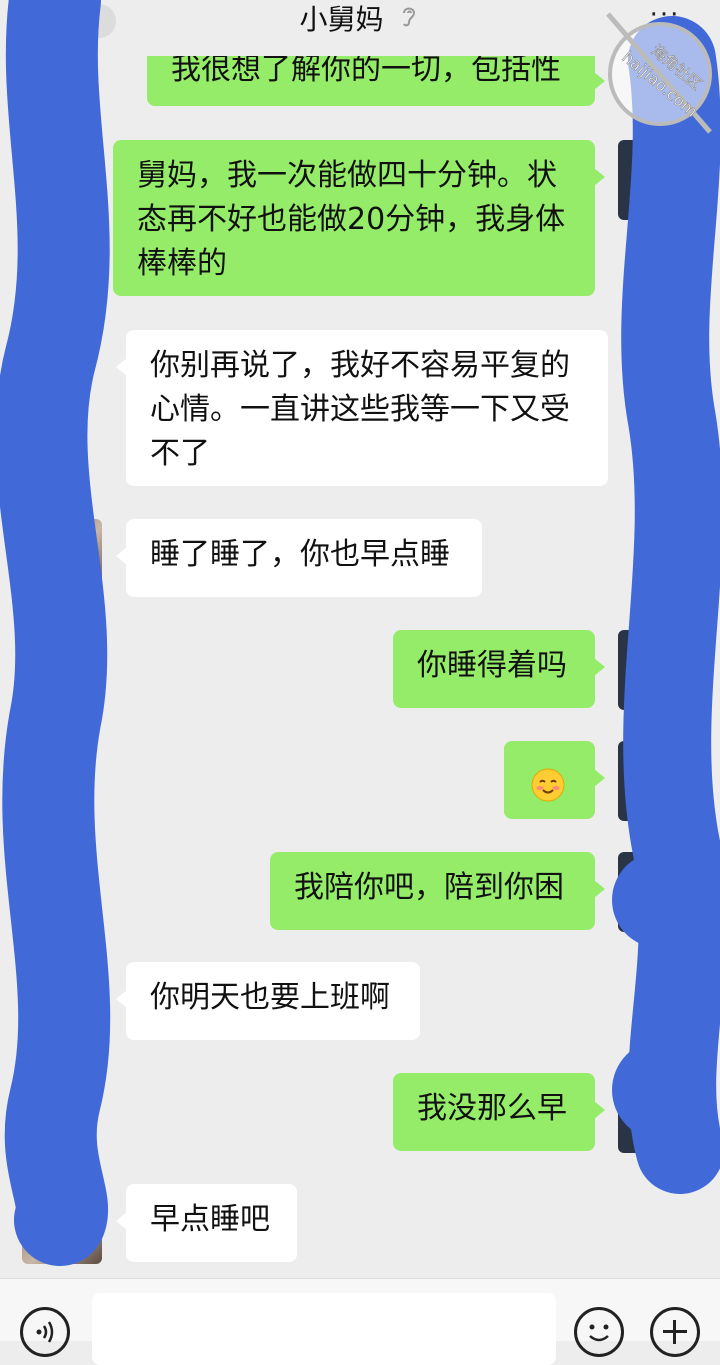 This screenshot has width=720, height=1365. I want to click on chat-title-text: 小舅妈, so click(341, 19).